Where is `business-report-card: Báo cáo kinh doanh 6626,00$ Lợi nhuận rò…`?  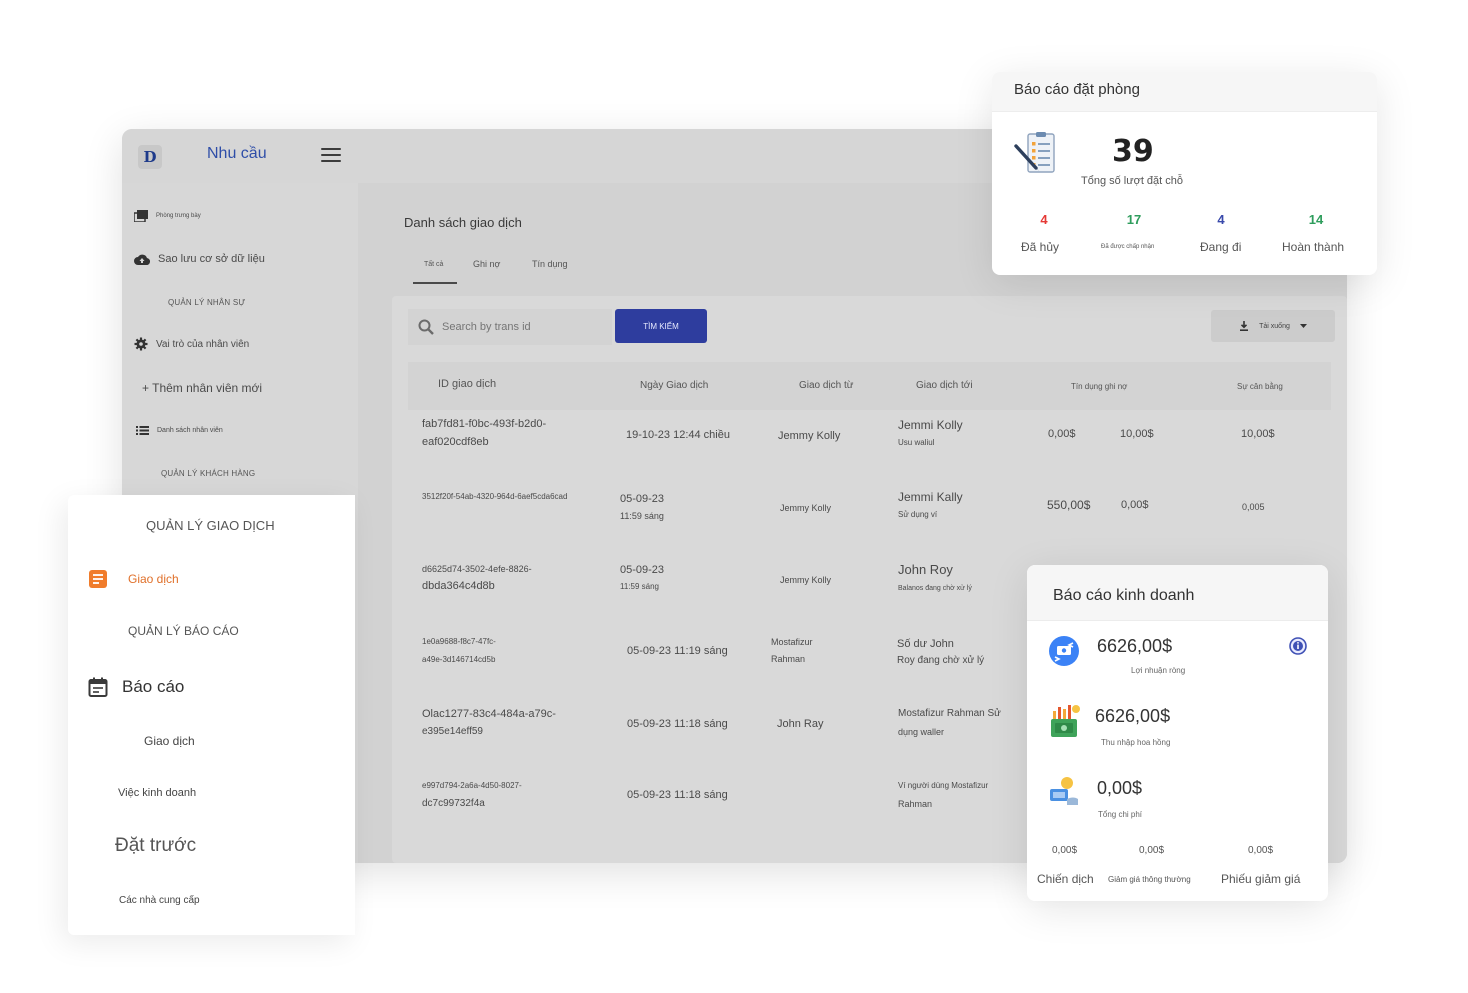
business-report-card: Báo cáo kinh doanh 6626,00$ Lợi nhuận rò… is located at coordinates (1177, 733).